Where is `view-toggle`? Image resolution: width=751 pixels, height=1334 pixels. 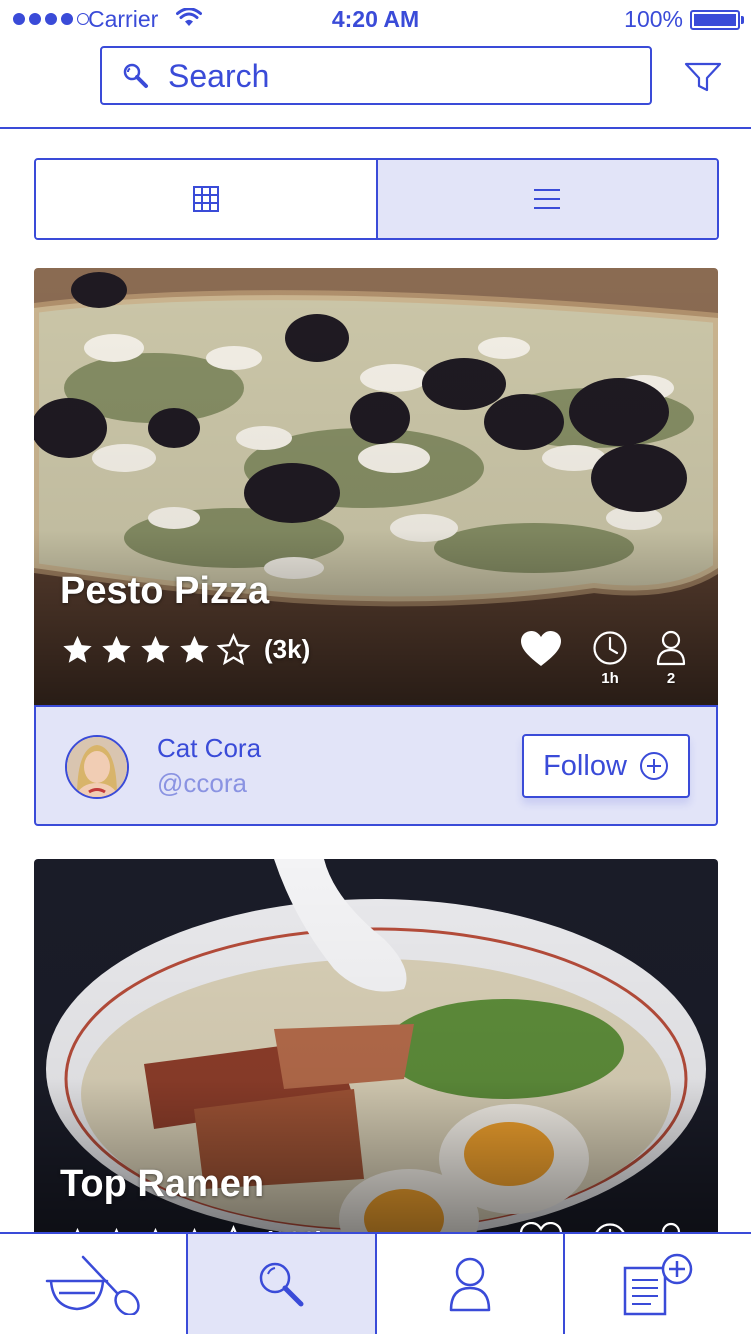 view-toggle is located at coordinates (376, 199).